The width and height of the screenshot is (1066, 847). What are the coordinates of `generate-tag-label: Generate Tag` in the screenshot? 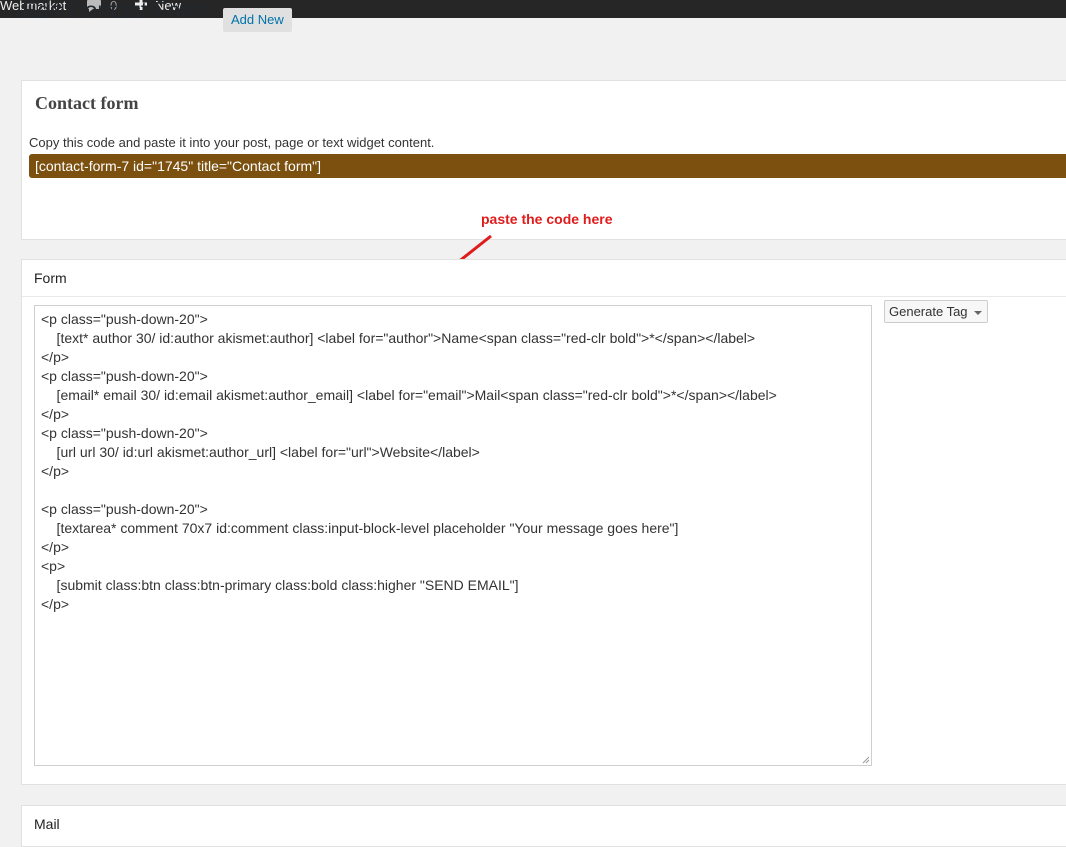 It's located at (928, 311).